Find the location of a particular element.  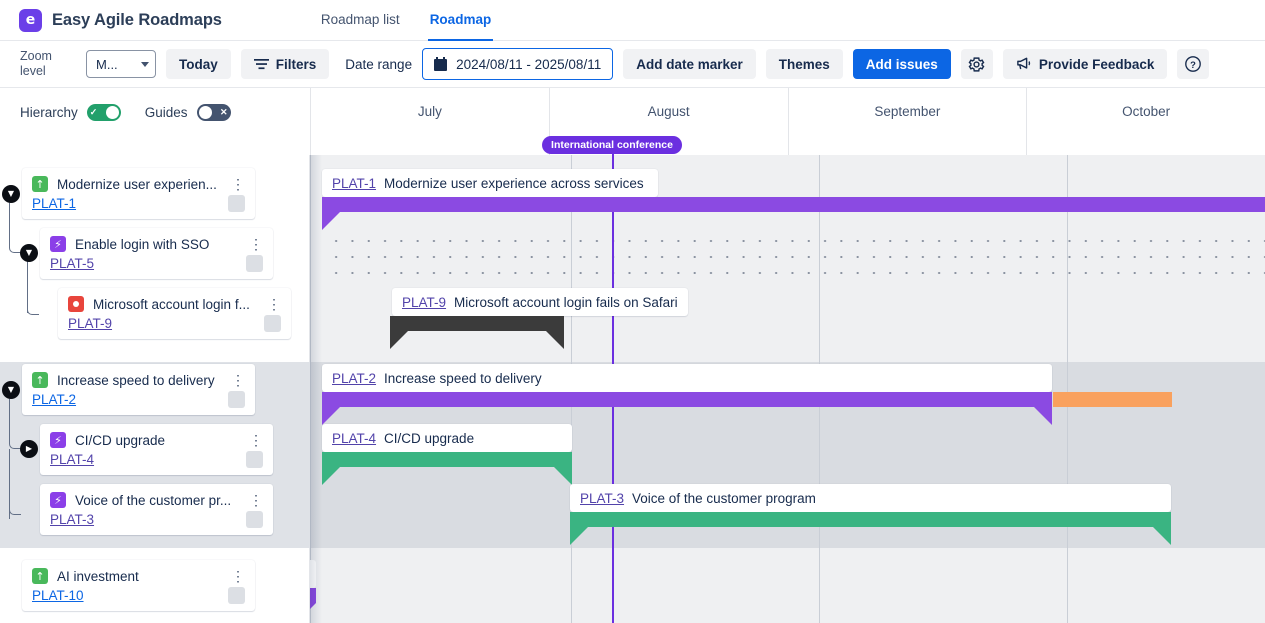

check-icon: ✓ is located at coordinates (93, 112).